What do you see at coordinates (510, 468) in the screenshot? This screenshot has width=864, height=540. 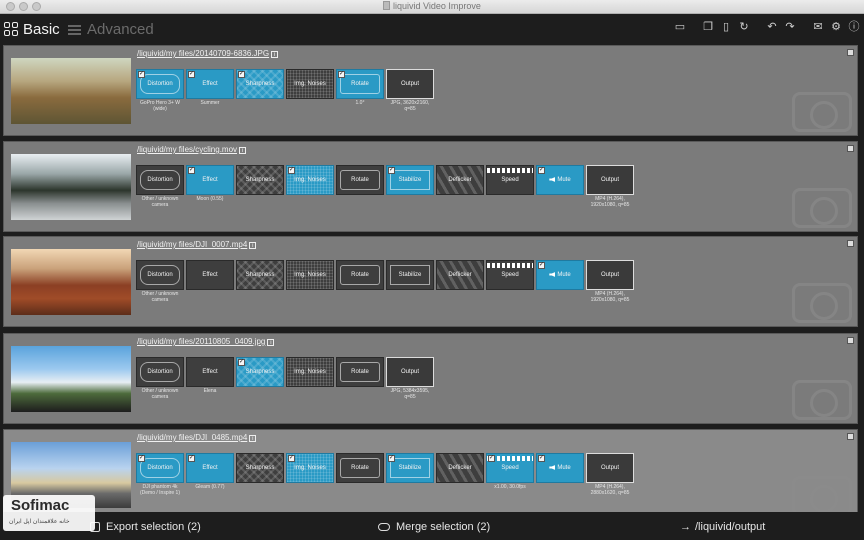 I see `step-tile-button: ✓ Speed` at bounding box center [510, 468].